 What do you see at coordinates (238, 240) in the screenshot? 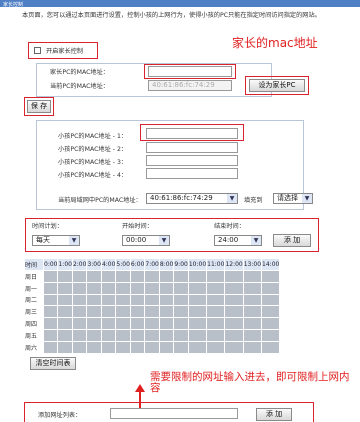
I see `end-time-select: 24:00 ▼` at bounding box center [238, 240].